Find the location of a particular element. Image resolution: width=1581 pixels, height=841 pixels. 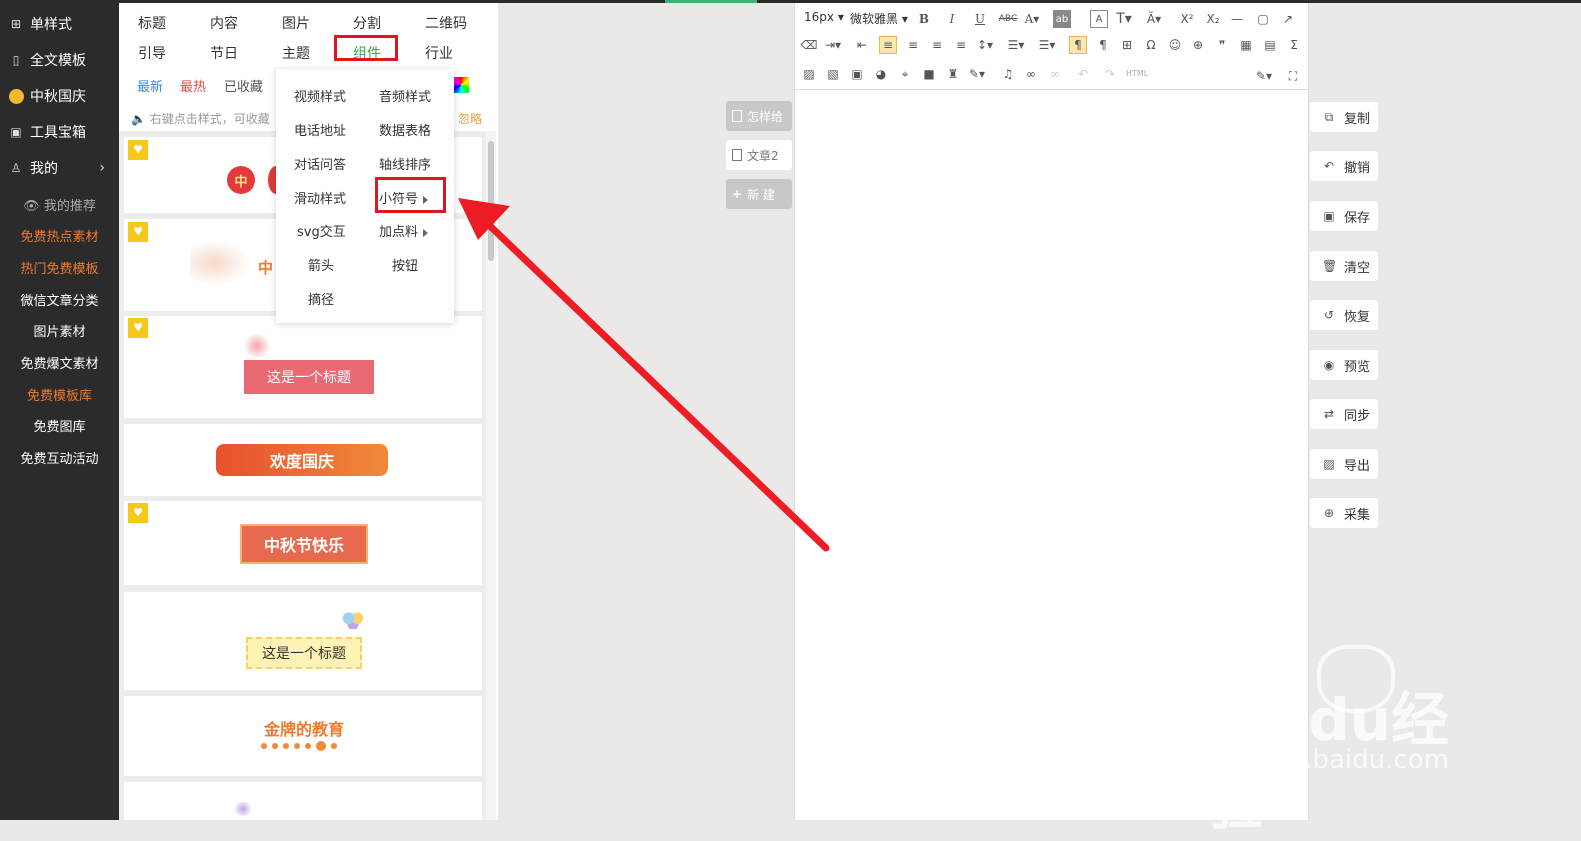

rtl-icon: ¶ is located at coordinates (1103, 45).